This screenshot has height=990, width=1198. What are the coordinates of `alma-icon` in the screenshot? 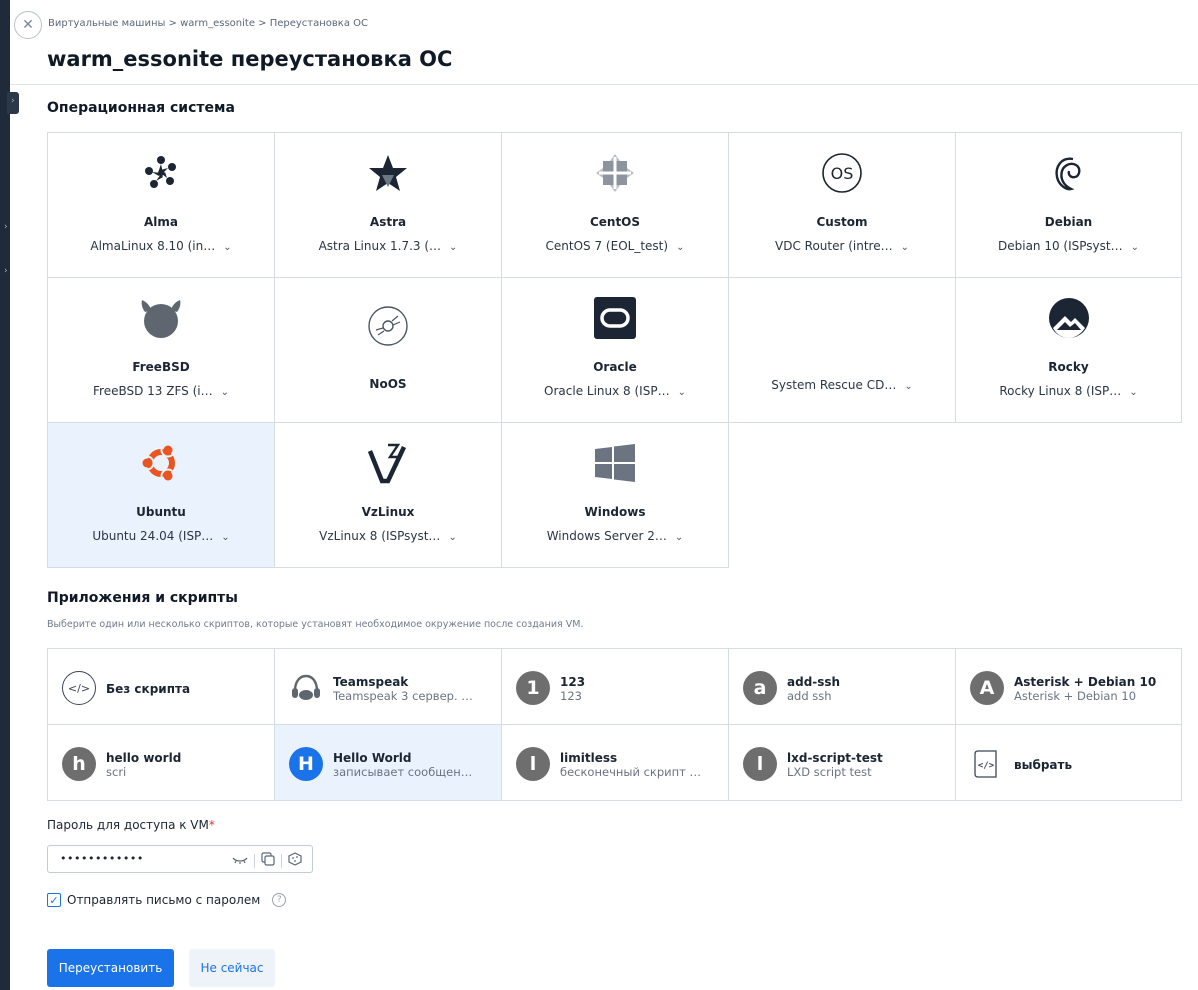 It's located at (161, 173).